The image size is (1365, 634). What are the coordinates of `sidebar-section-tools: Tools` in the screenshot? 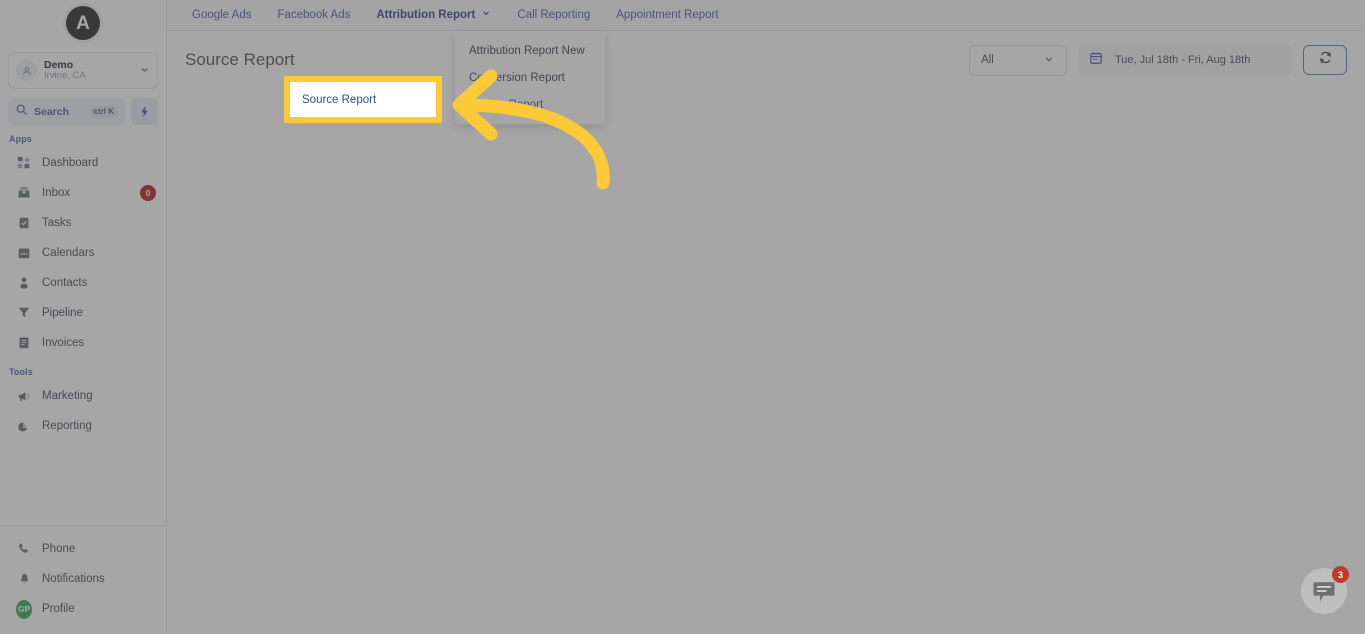 It's located at (21, 372).